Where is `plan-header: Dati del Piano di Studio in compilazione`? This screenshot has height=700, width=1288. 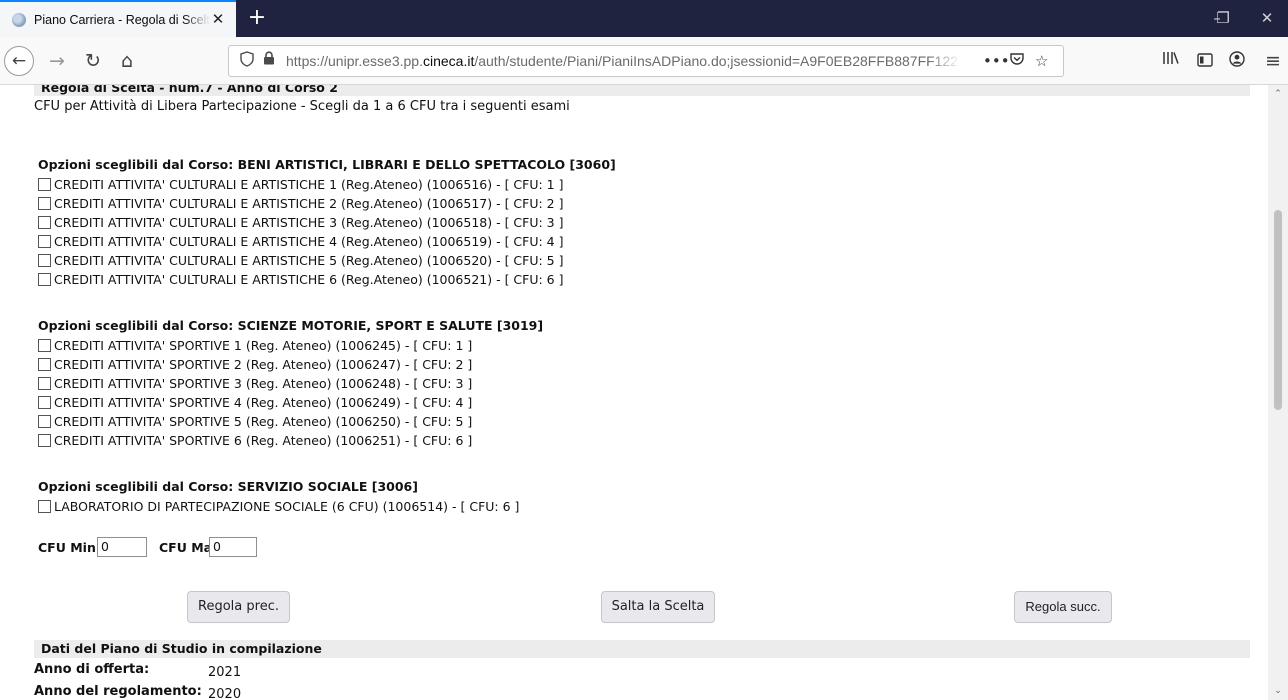 plan-header: Dati del Piano di Studio in compilazione is located at coordinates (642, 649).